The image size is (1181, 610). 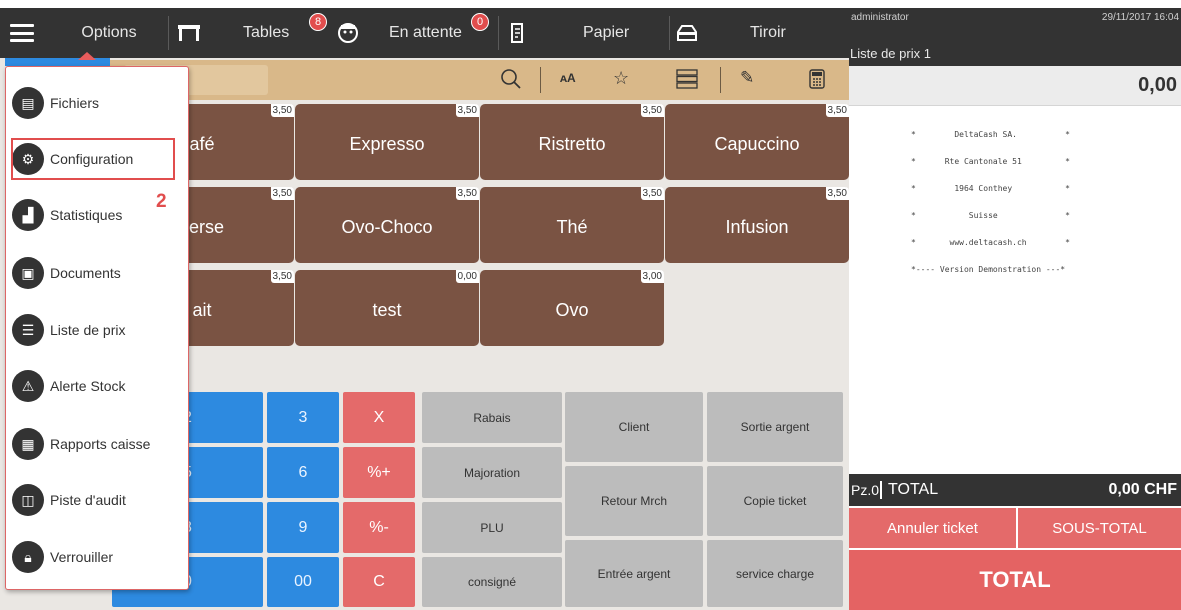 I want to click on total-amount: 0,00 CHF, so click(x=1142, y=489).